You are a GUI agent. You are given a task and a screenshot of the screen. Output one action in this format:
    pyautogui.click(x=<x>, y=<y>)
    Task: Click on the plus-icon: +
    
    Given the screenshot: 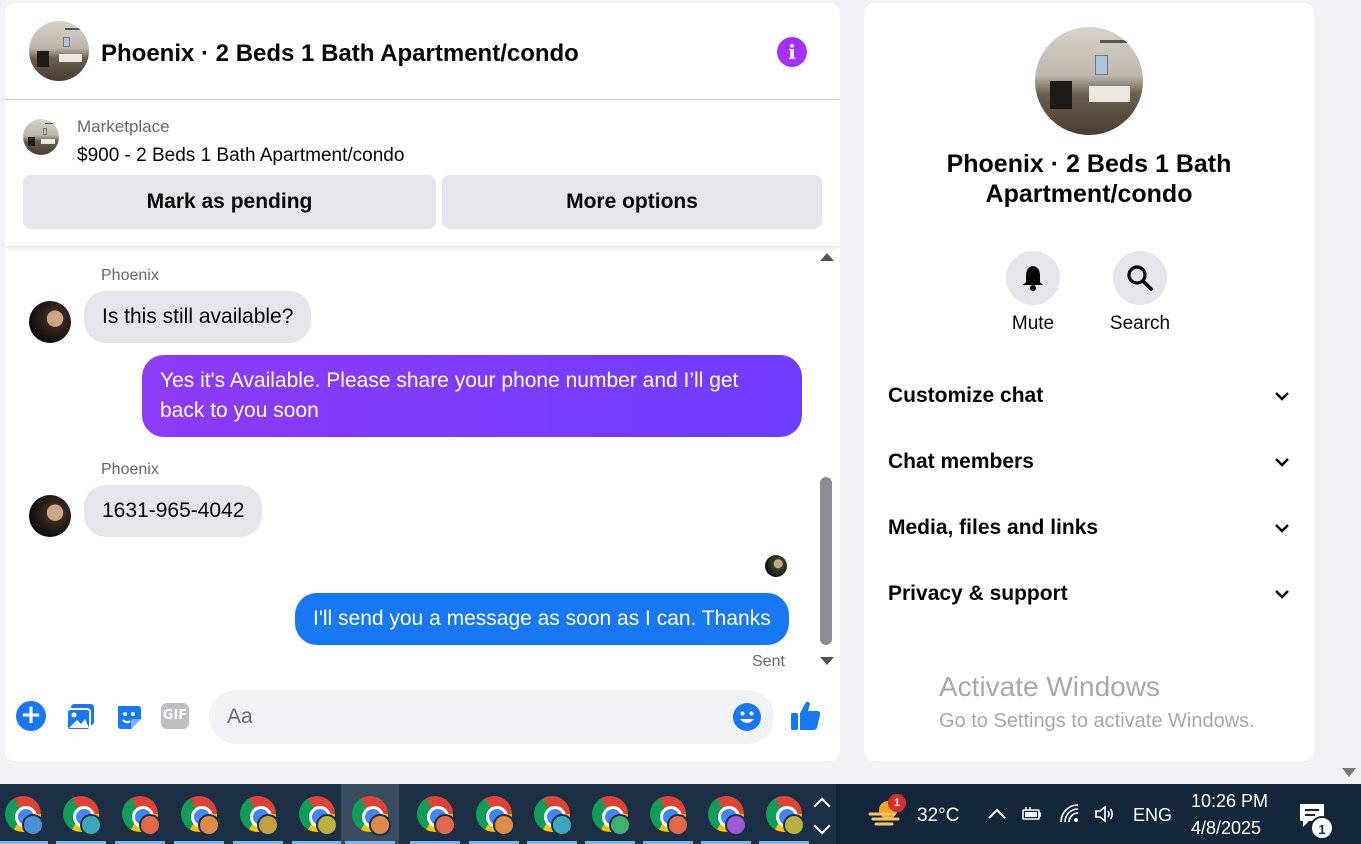 What is the action you would take?
    pyautogui.click(x=31, y=716)
    